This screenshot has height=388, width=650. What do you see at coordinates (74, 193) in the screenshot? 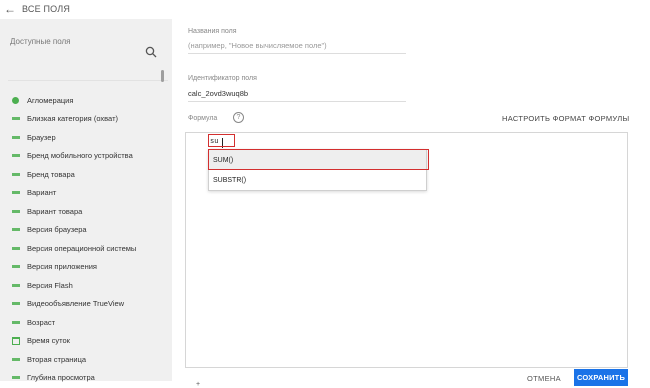
I see `field-item: Вариант` at bounding box center [74, 193].